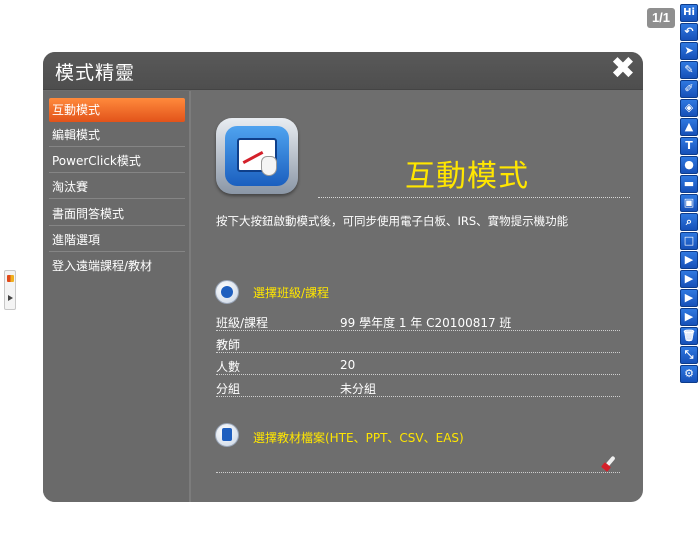 The image size is (700, 536). I want to click on page-copy-icon: ▶, so click(689, 317).